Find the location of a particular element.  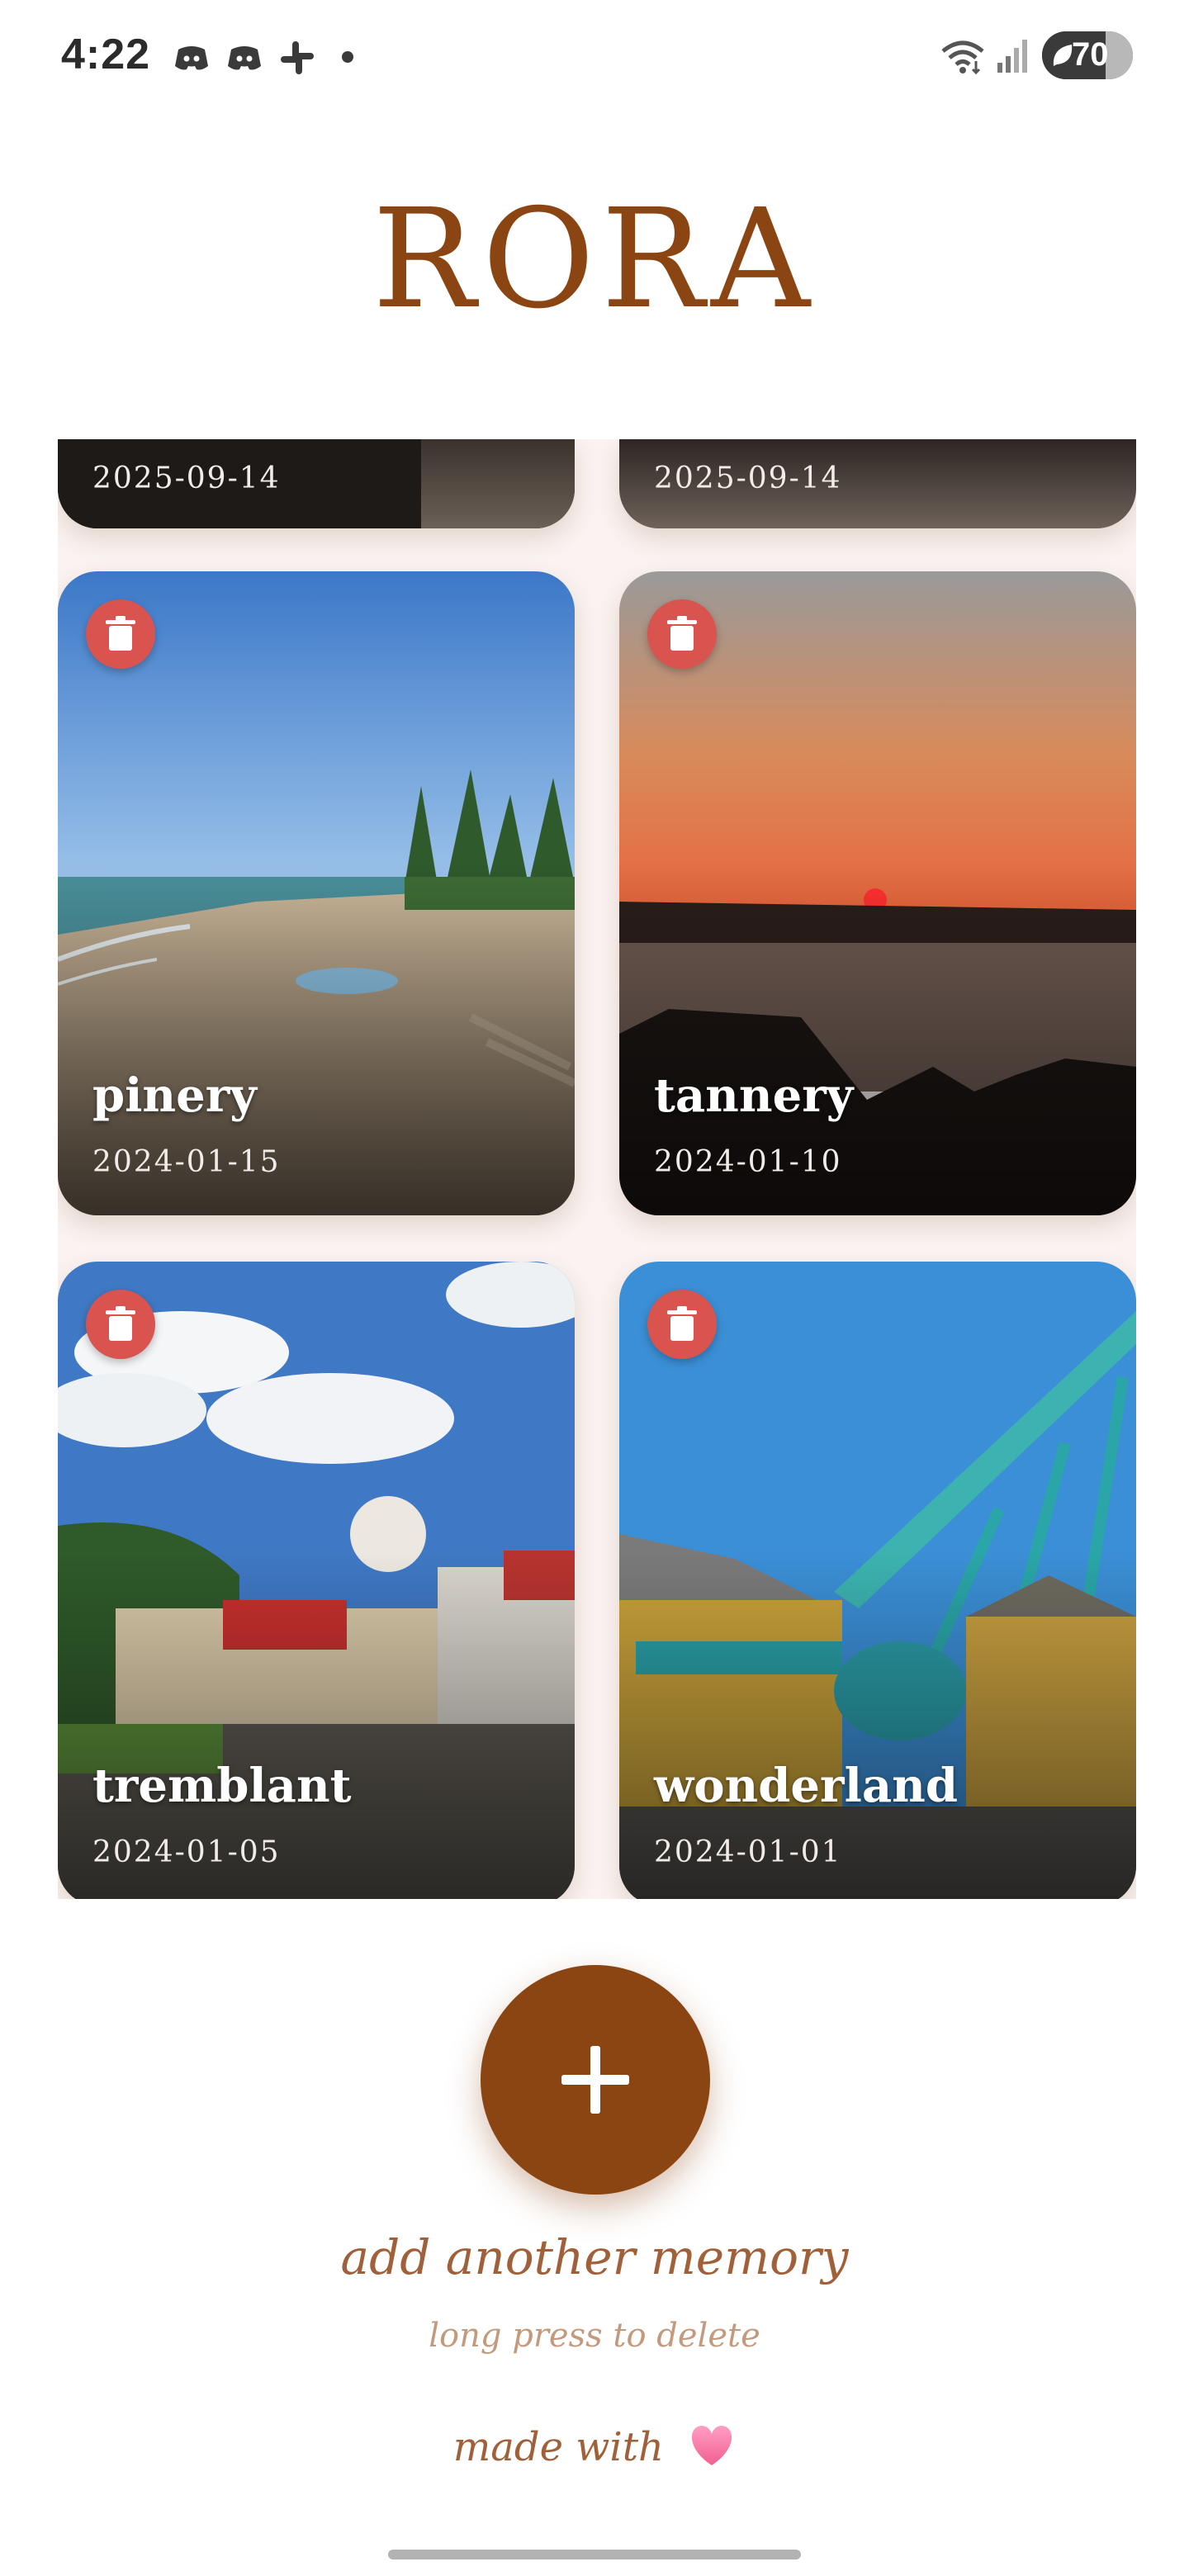

delete-hint: long press to delete is located at coordinates (594, 2336).